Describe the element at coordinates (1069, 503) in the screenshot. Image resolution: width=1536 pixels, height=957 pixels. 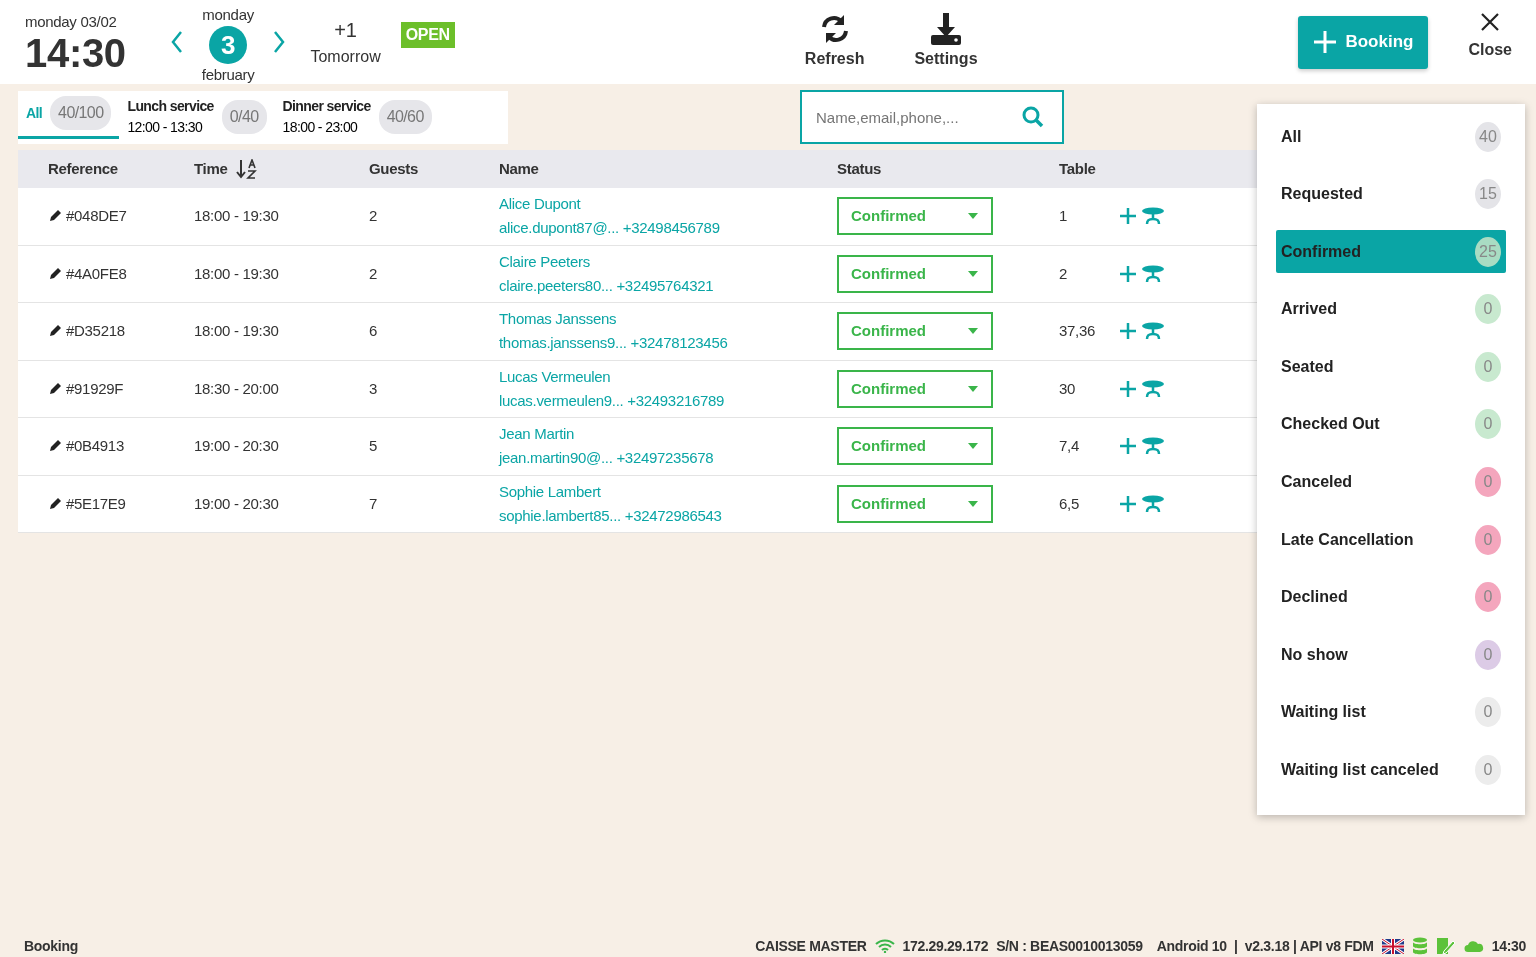
I see `table-cell: 6,5` at that location.